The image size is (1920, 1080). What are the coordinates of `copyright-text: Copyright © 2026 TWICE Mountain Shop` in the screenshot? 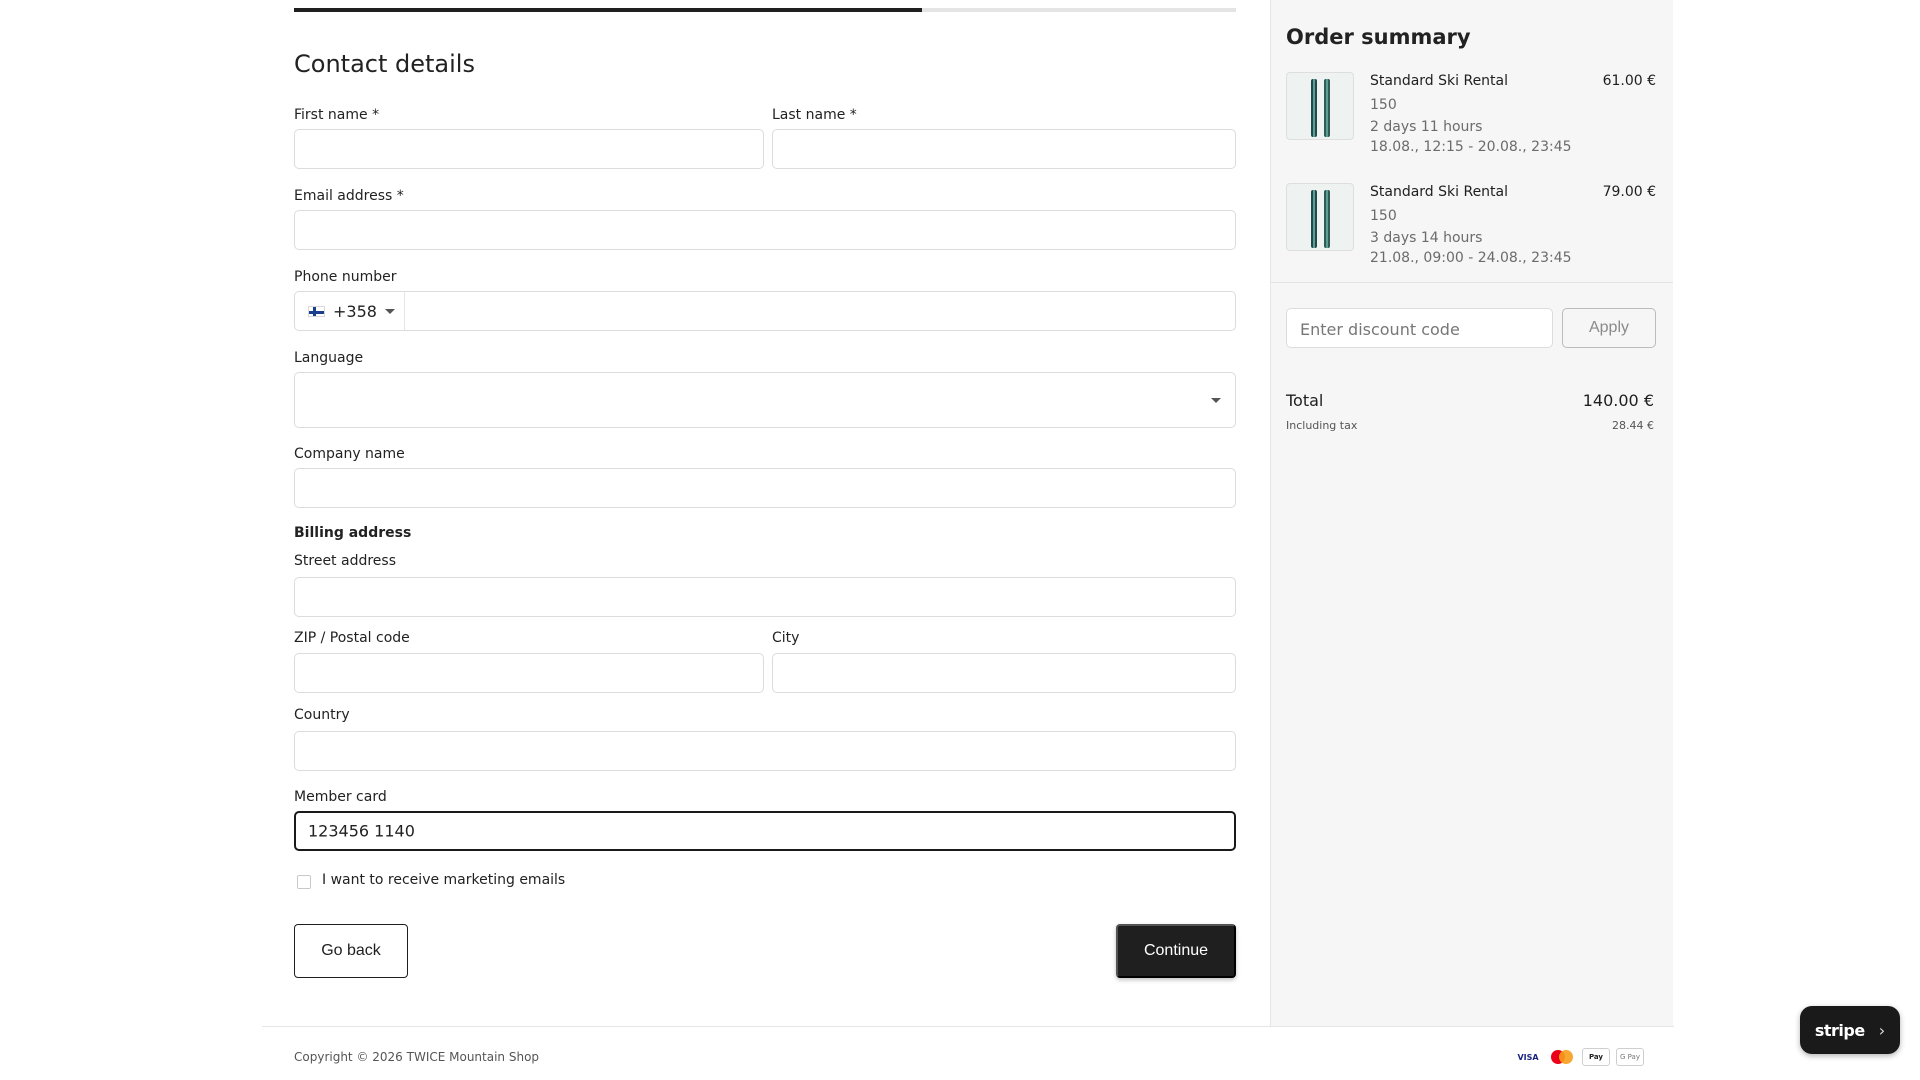 It's located at (417, 1057).